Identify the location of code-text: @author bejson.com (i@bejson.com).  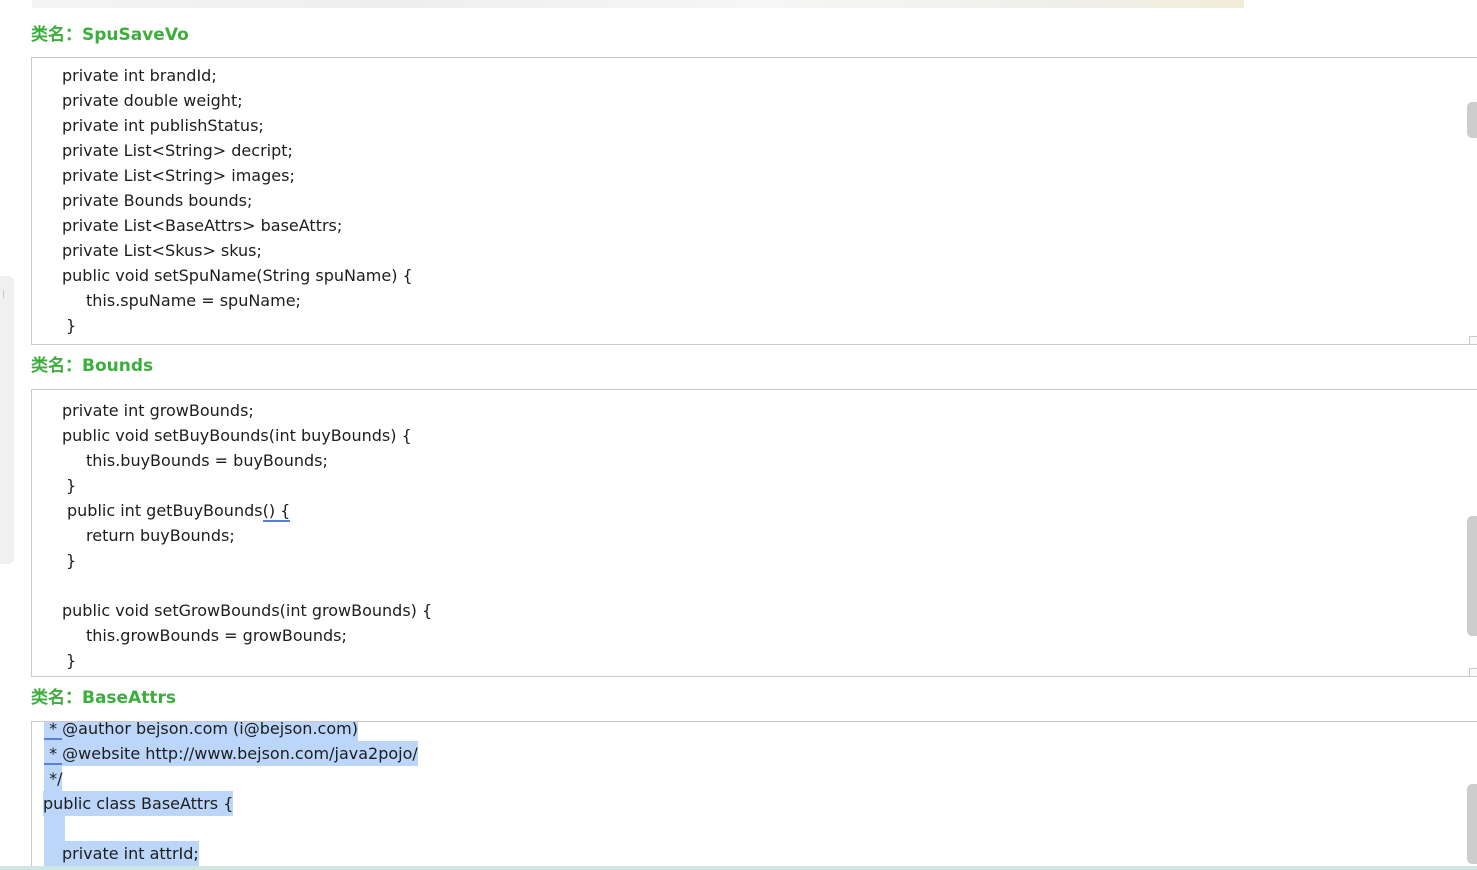
(210, 729).